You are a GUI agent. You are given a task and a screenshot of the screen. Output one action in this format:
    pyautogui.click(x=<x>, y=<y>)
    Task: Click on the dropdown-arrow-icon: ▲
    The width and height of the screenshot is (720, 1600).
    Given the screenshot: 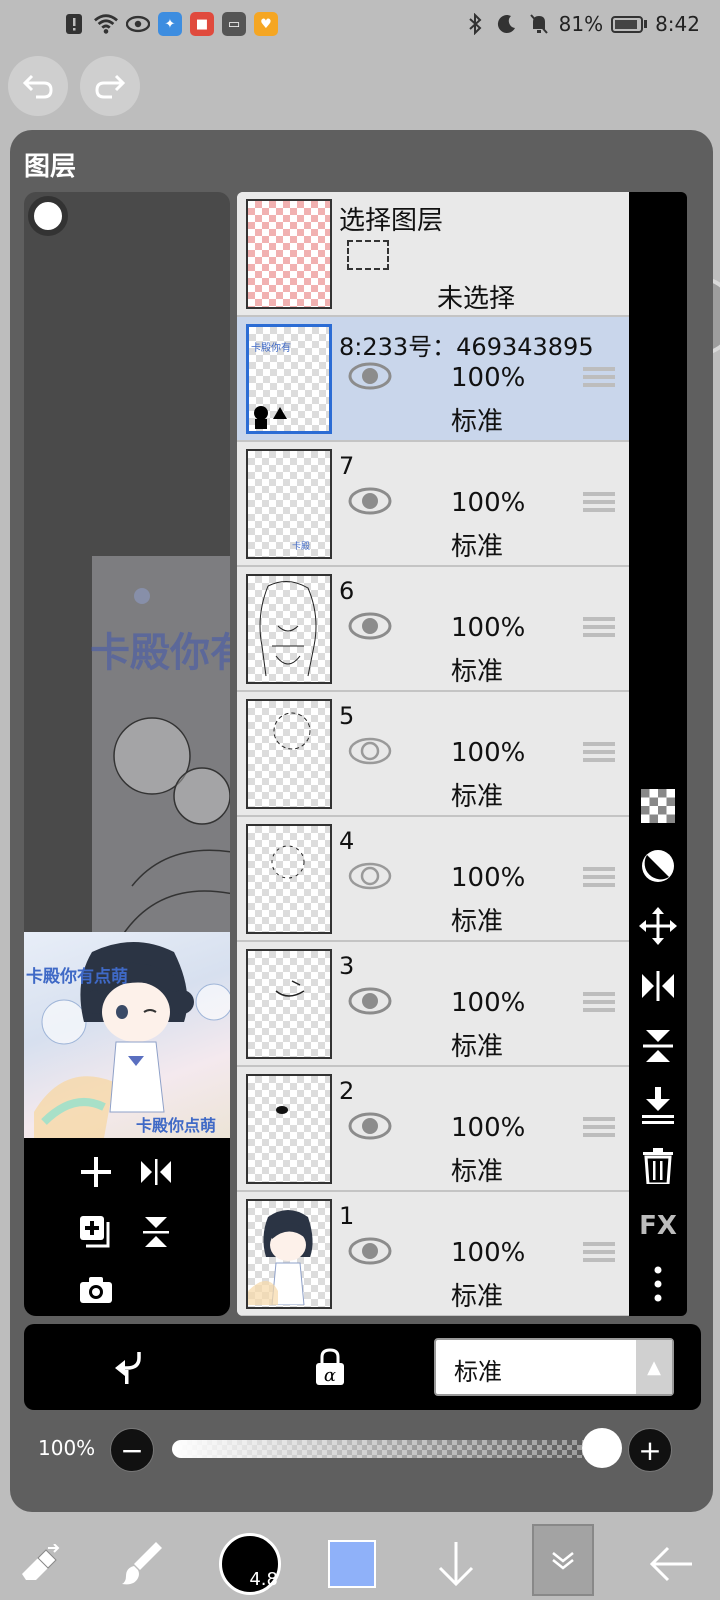 What is the action you would take?
    pyautogui.click(x=654, y=1367)
    